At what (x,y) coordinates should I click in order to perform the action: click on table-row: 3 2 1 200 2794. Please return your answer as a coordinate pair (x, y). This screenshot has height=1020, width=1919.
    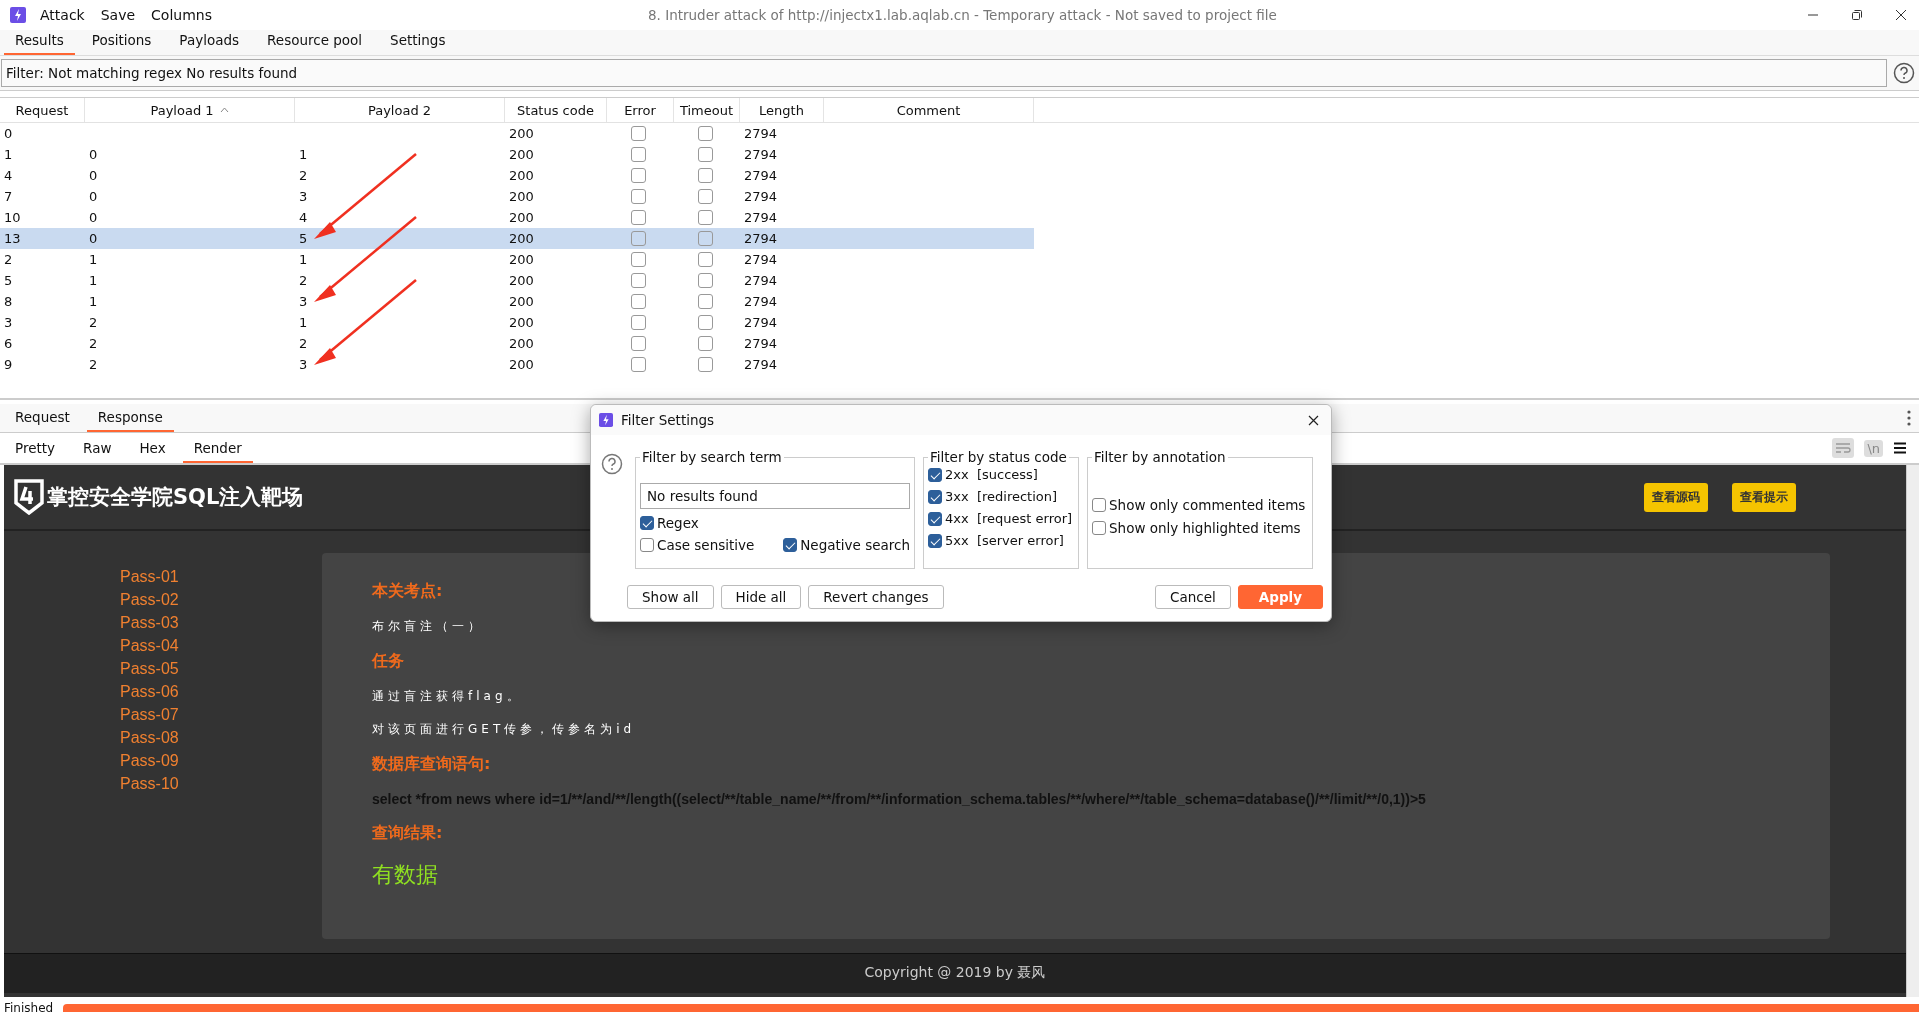
    Looking at the image, I should click on (959, 322).